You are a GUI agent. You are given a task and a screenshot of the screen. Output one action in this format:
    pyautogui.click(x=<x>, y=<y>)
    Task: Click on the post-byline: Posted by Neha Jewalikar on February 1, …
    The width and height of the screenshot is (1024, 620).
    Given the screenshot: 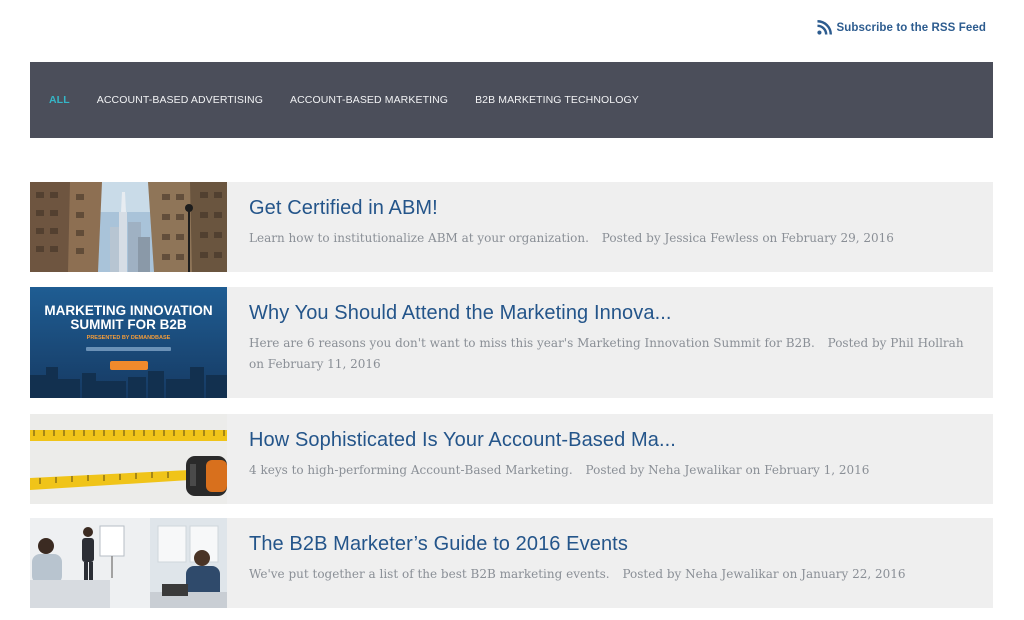 What is the action you would take?
    pyautogui.click(x=727, y=470)
    